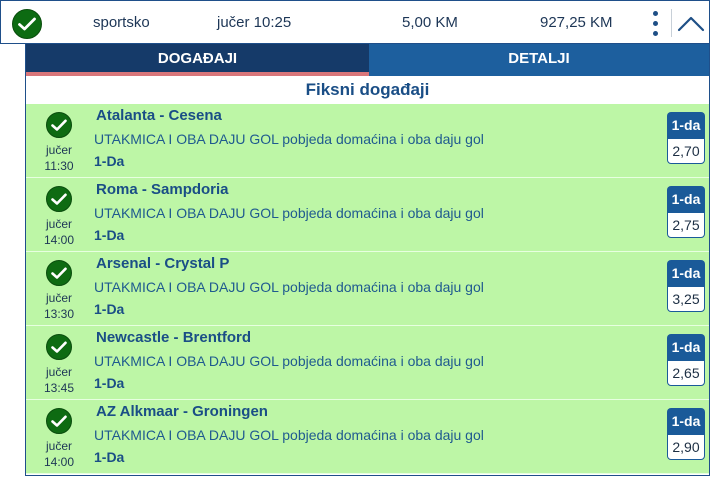  Describe the element at coordinates (163, 263) in the screenshot. I see `event-match: Arsenal - Crystal P` at that location.